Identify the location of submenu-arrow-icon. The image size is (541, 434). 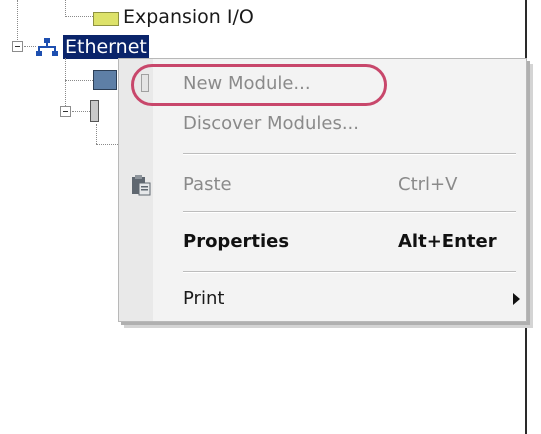
(516, 299).